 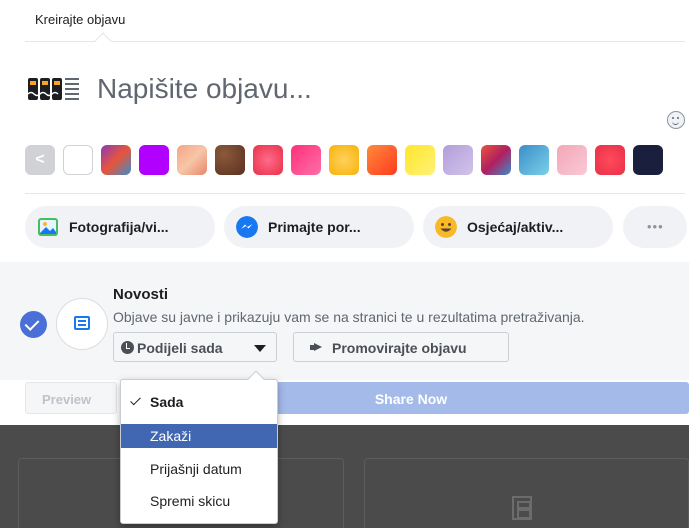 I want to click on tab-create-post: Kreirajte objavu, so click(x=80, y=19).